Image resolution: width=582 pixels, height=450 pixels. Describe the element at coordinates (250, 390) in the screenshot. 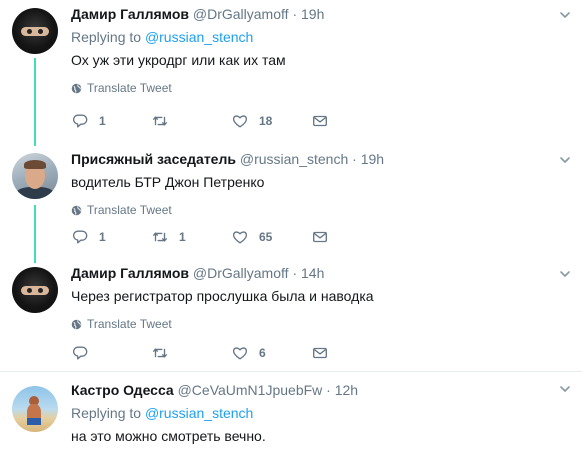

I see `handle: @CeVaUmN1JpuebFw` at that location.